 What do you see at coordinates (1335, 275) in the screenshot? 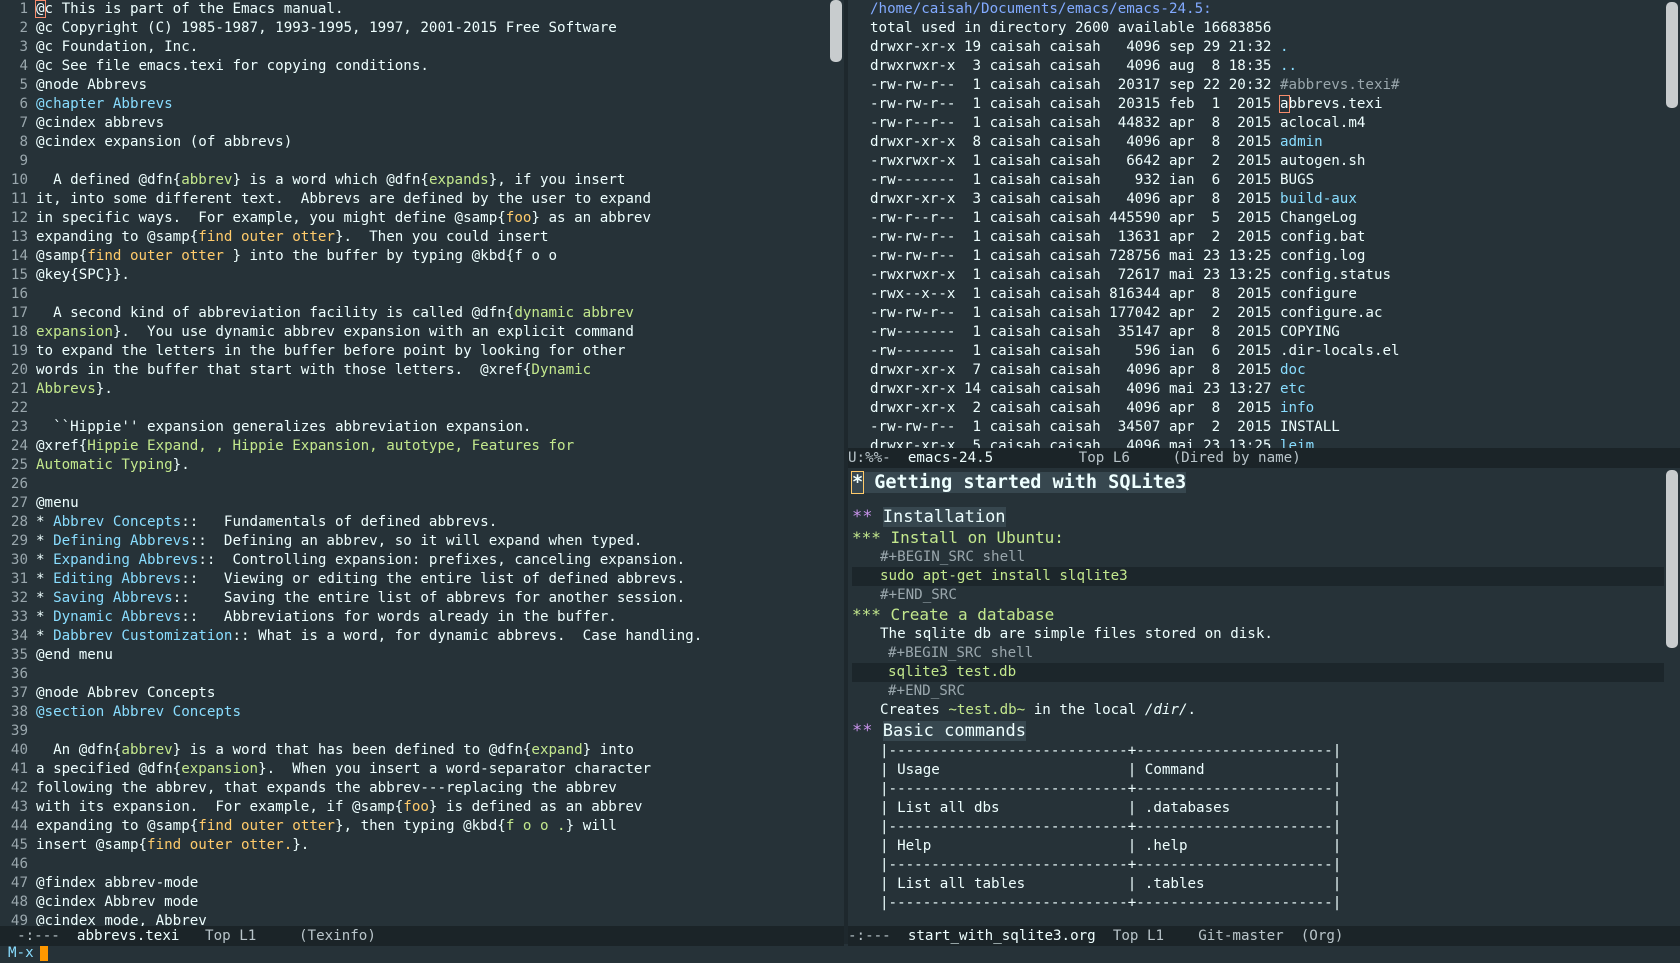
I see `dired-entry-name: config.status` at bounding box center [1335, 275].